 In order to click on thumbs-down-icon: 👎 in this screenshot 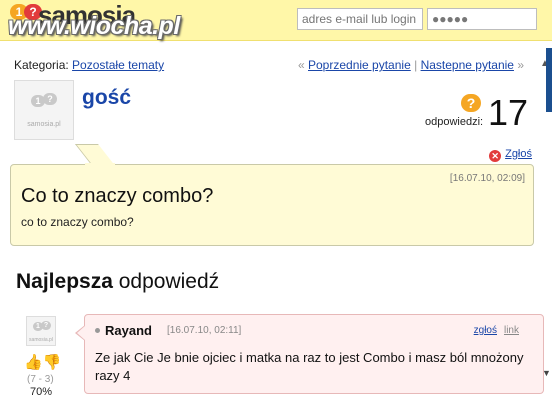, I will do `click(52, 362)`.